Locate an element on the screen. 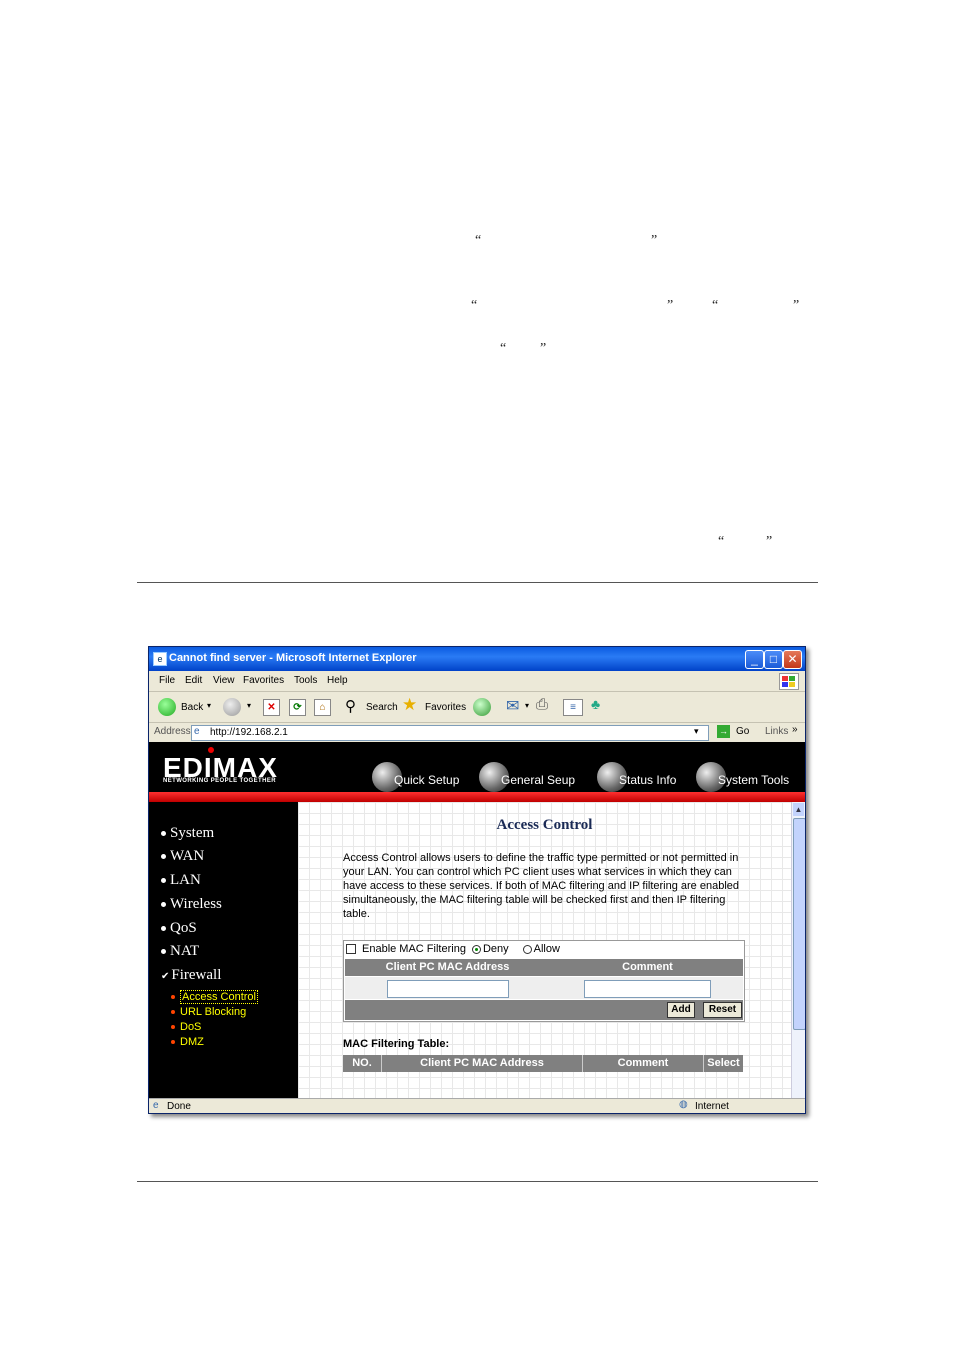 This screenshot has width=954, height=1351. globe-icon: ◍ is located at coordinates (683, 1104).